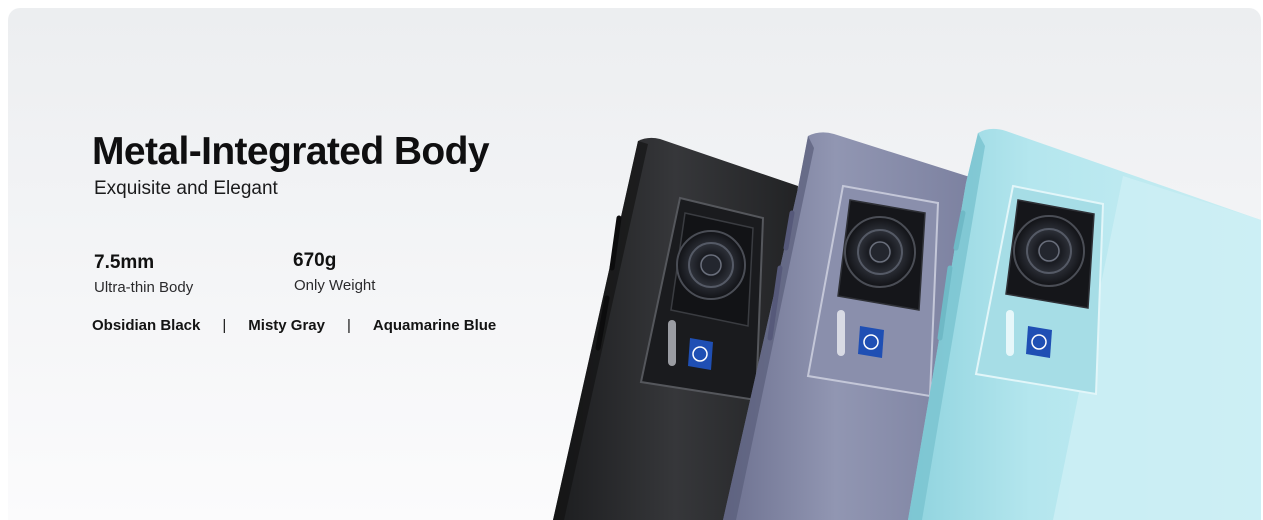  What do you see at coordinates (335, 285) in the screenshot?
I see `spec-weight-label: Only Weight` at bounding box center [335, 285].